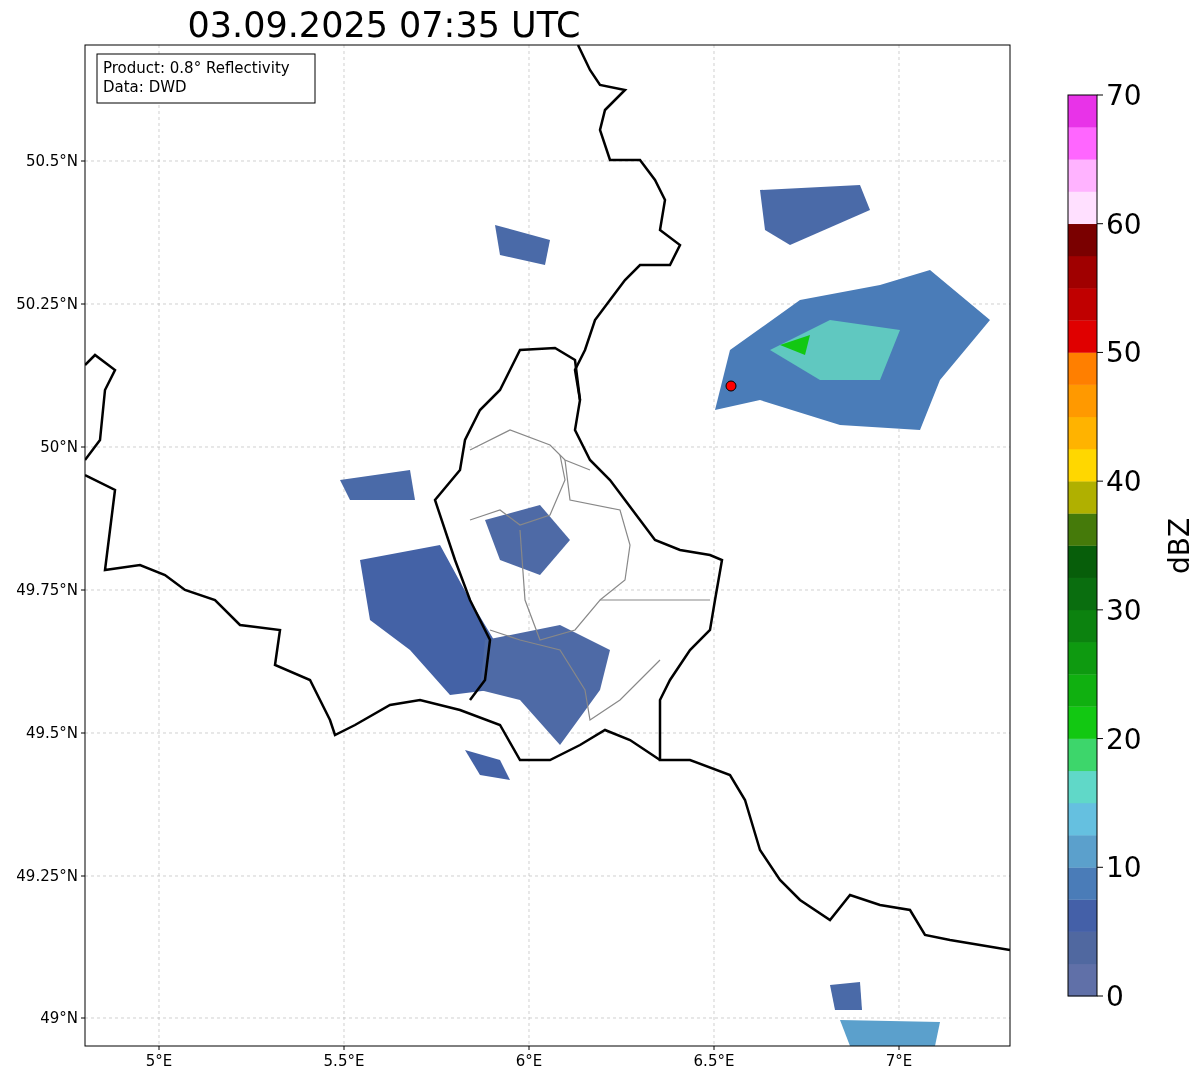 This screenshot has width=1202, height=1081. Describe the element at coordinates (145, 87) in the screenshot. I see `legend-text: Data: DWD` at that location.